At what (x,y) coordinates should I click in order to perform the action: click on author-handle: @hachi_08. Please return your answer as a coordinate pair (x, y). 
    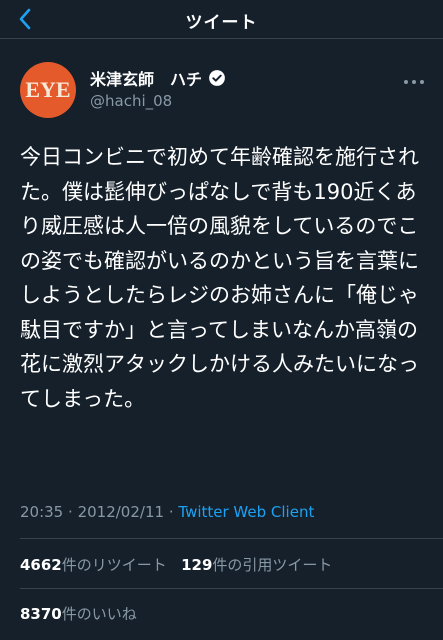
    Looking at the image, I should click on (131, 101).